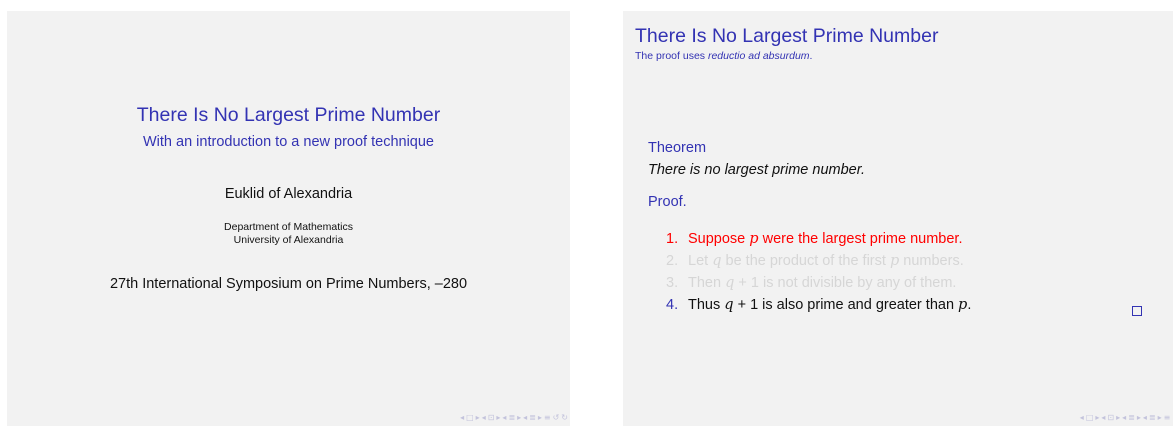  I want to click on institute-line-1: Department of Mathematics, so click(288, 227).